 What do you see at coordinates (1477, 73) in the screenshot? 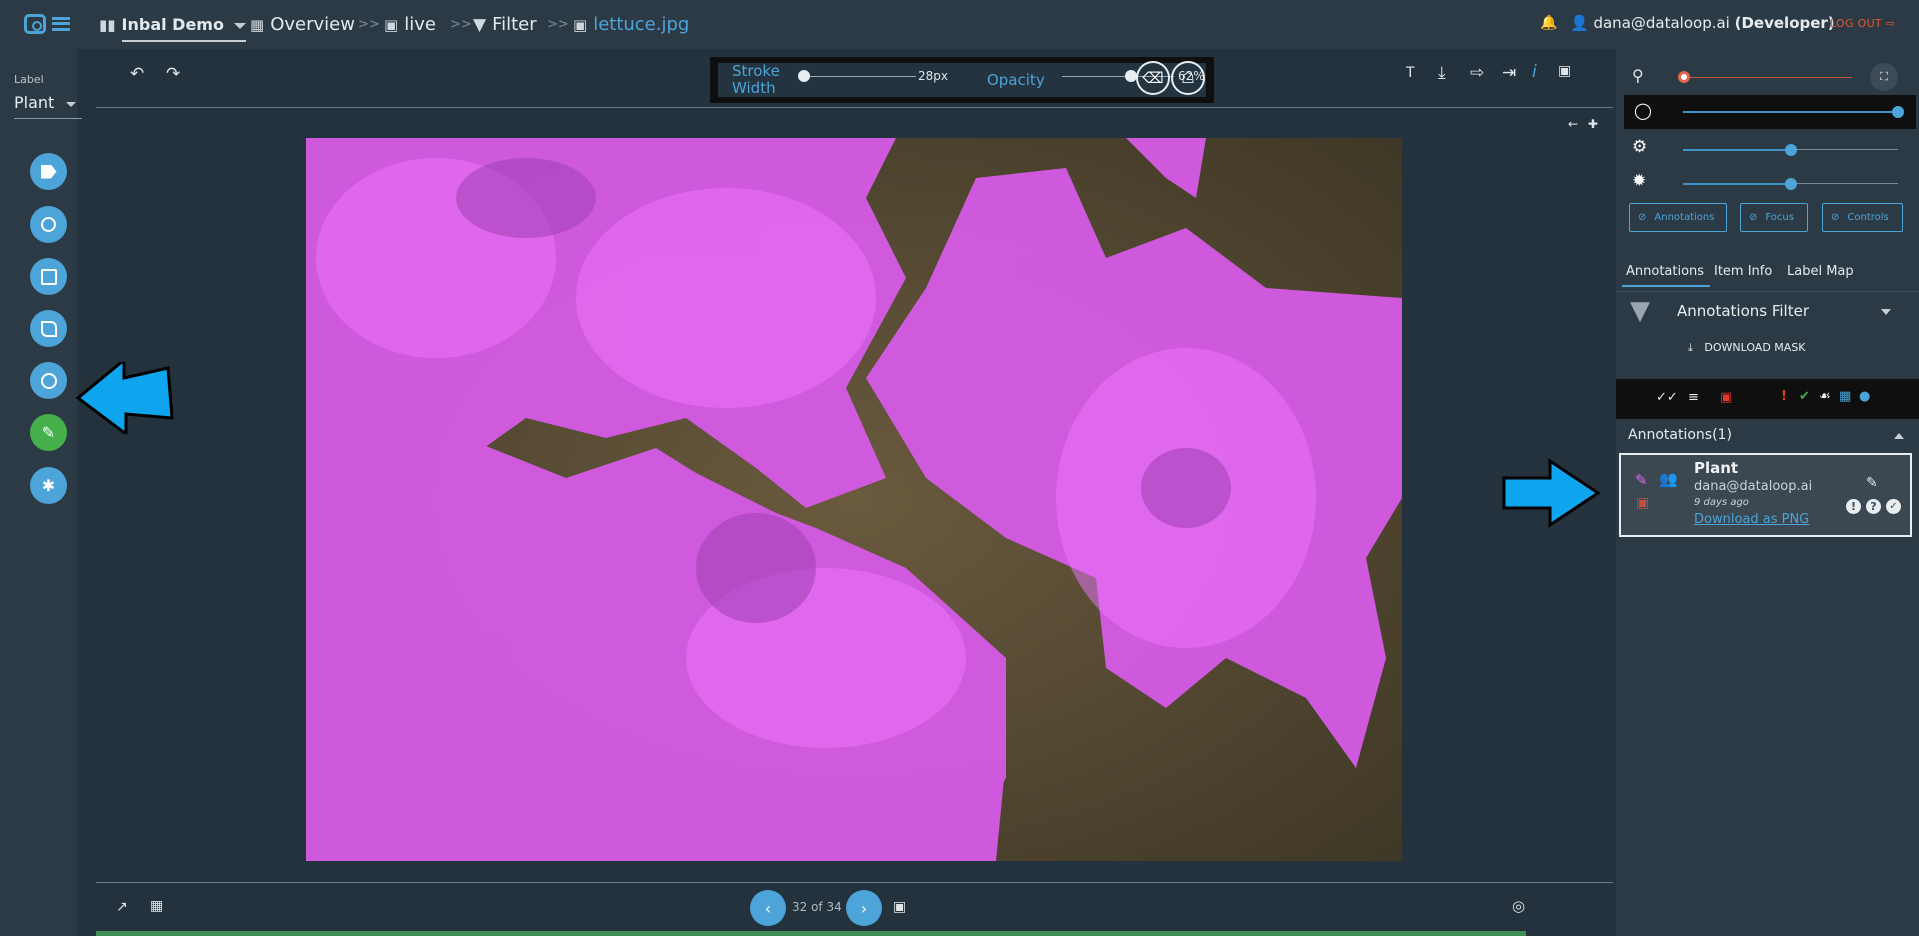
I see `export-icon: ⇨` at bounding box center [1477, 73].